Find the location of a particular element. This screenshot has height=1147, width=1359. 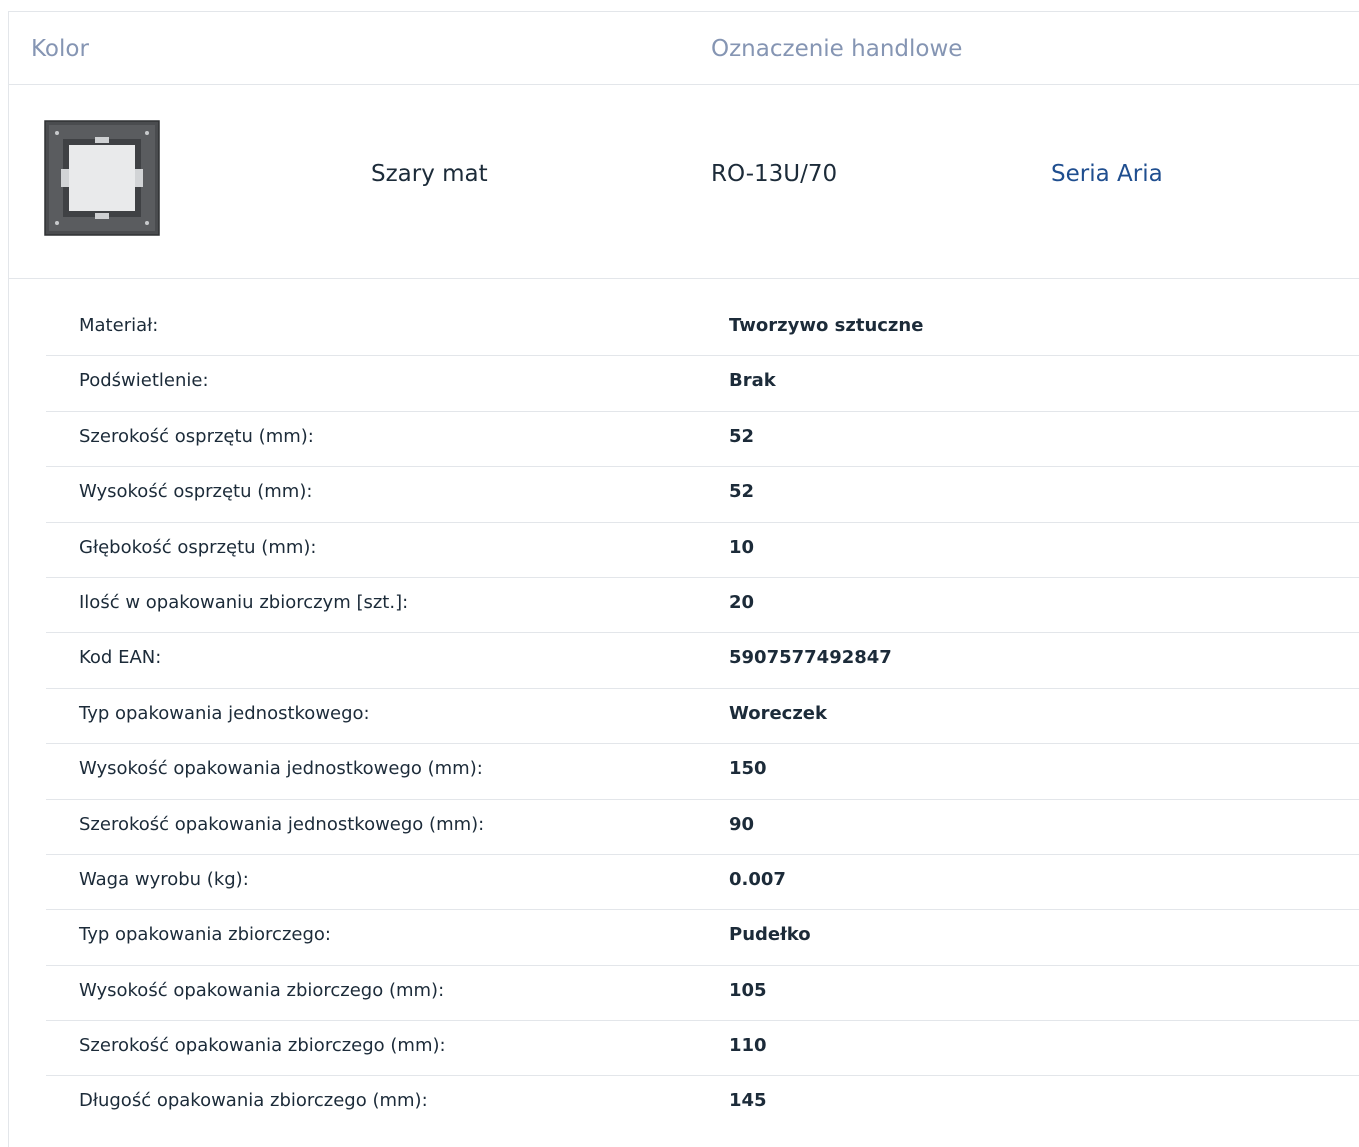

spec-row: Wysokość osprzętu (mm): 52 is located at coordinates (702, 495).